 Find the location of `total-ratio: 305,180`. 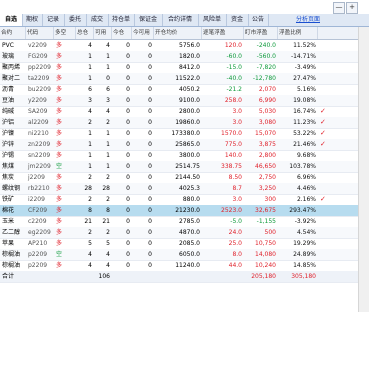

total-ratio: 305,180 is located at coordinates (303, 276).